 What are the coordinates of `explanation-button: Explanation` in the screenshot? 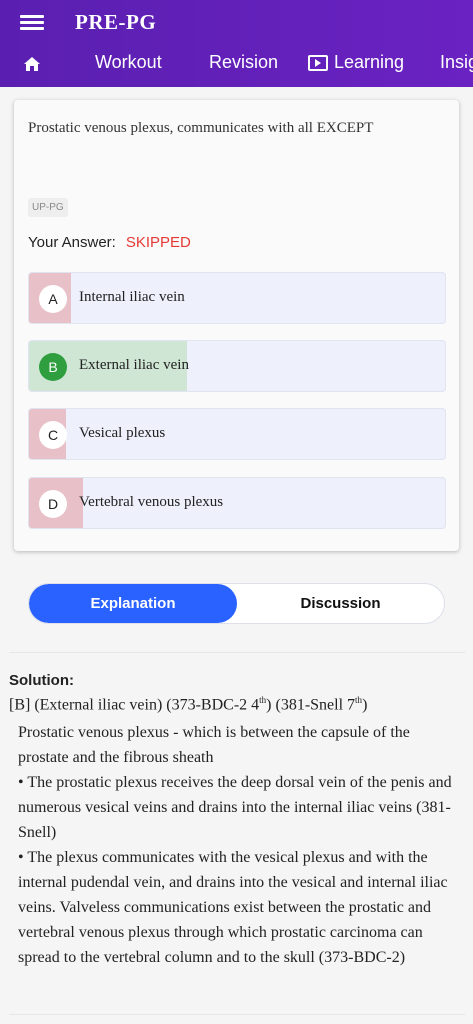 It's located at (133, 603).